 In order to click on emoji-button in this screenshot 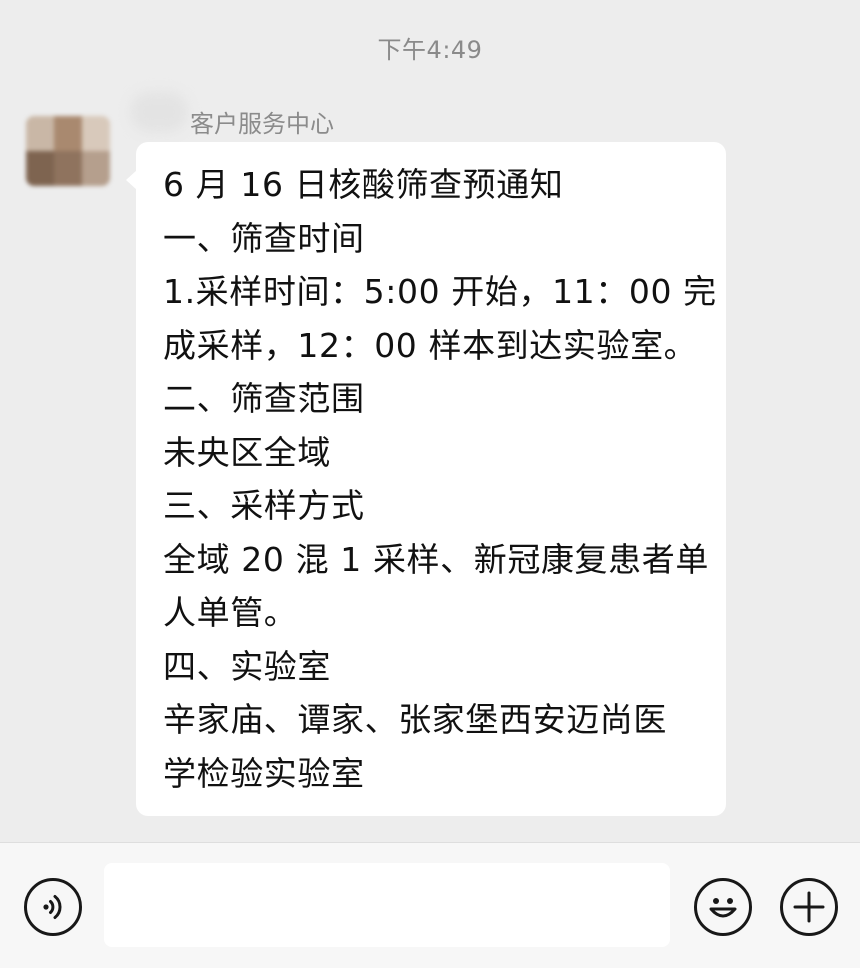, I will do `click(723, 907)`.